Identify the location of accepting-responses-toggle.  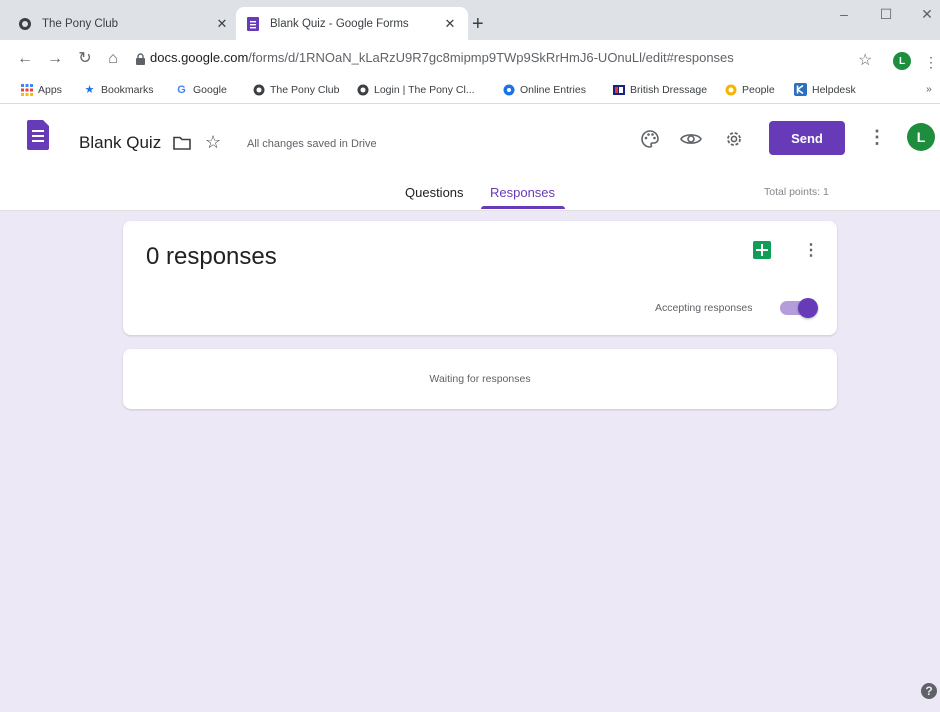
(799, 308).